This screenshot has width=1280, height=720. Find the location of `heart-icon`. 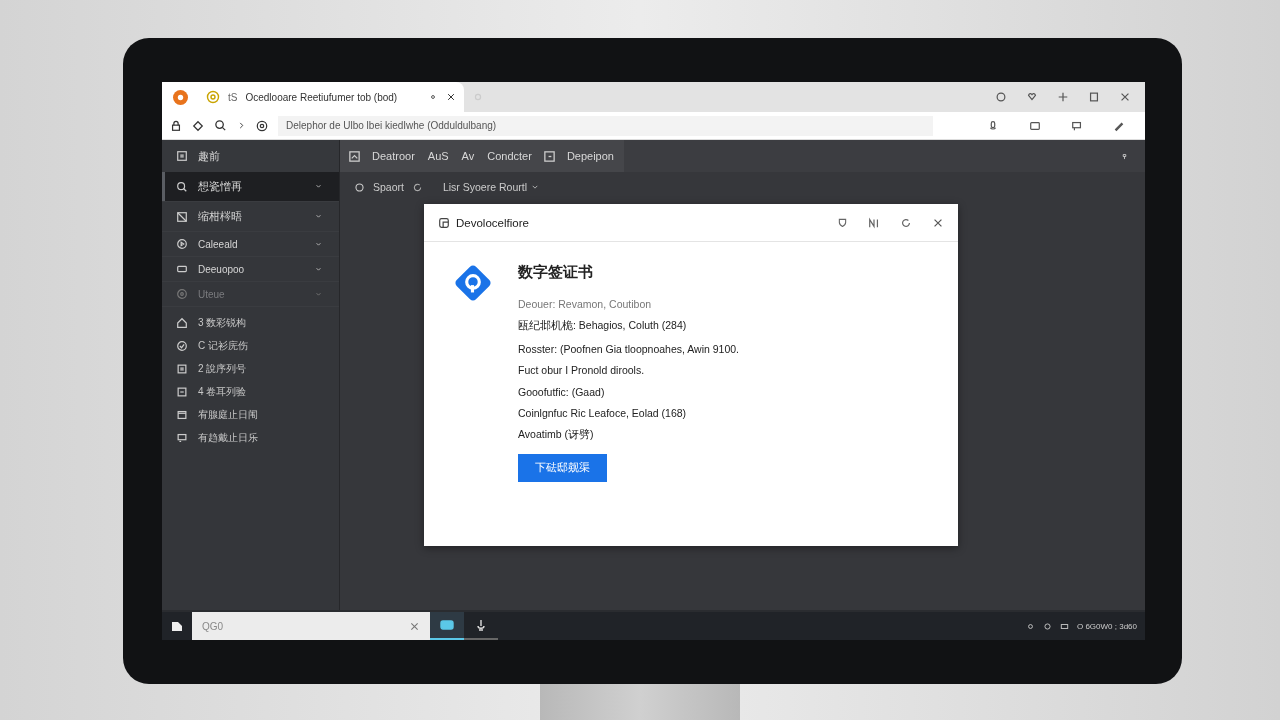

heart-icon is located at coordinates (1032, 97).